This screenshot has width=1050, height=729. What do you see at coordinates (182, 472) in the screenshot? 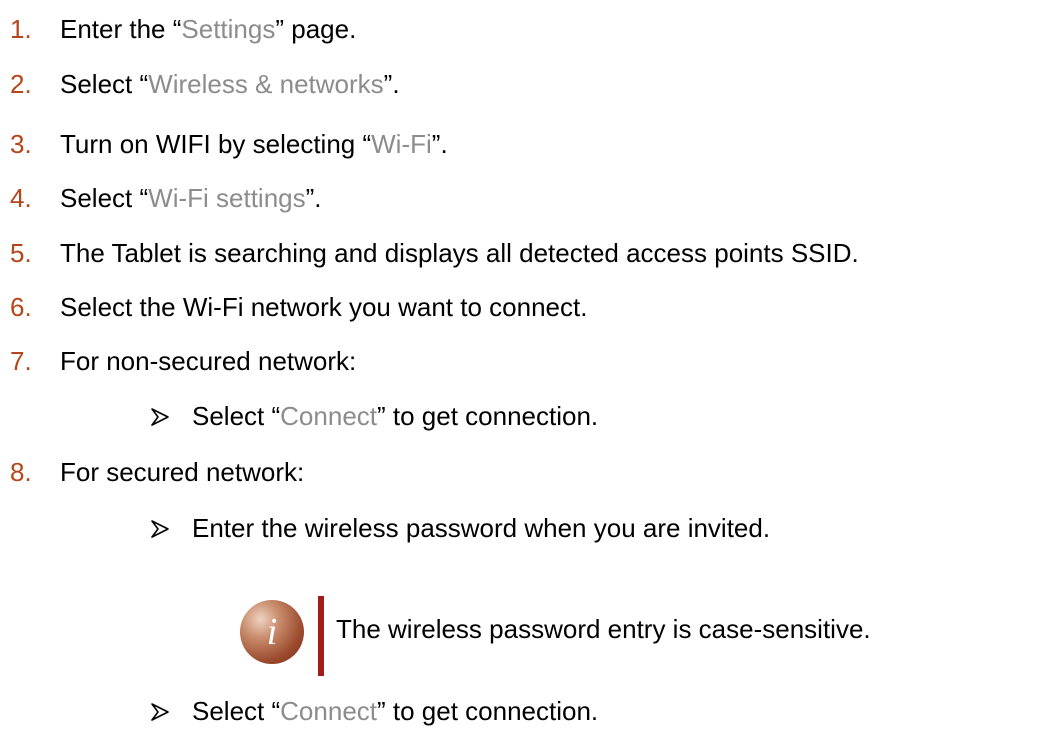
I see `step-text: For secured network:` at bounding box center [182, 472].